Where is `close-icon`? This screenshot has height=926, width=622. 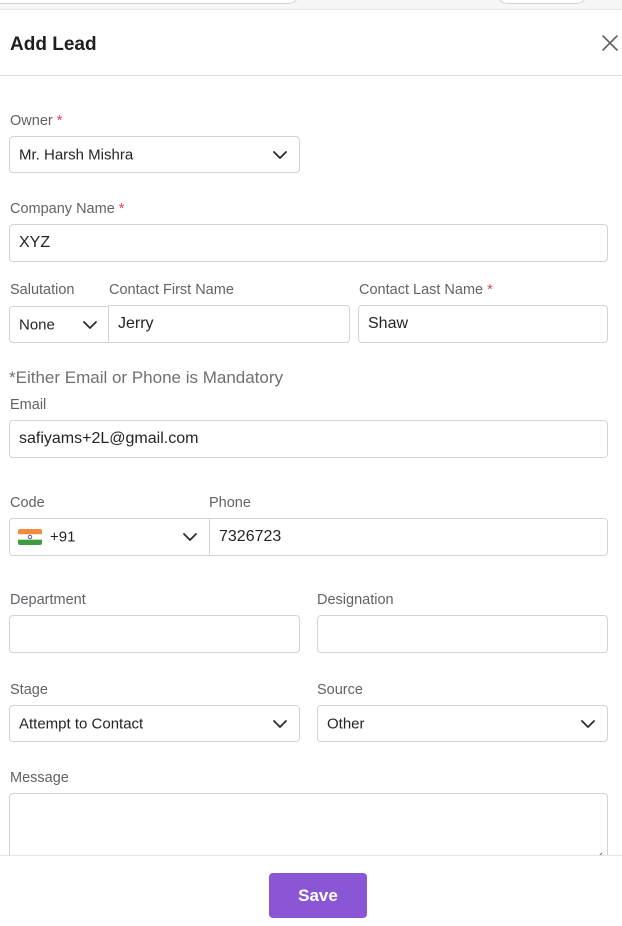
close-icon is located at coordinates (610, 43).